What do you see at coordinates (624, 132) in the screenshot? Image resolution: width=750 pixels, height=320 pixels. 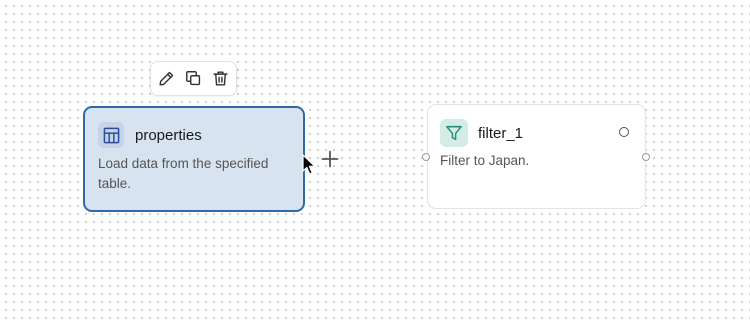 I see `node-status-indicator` at bounding box center [624, 132].